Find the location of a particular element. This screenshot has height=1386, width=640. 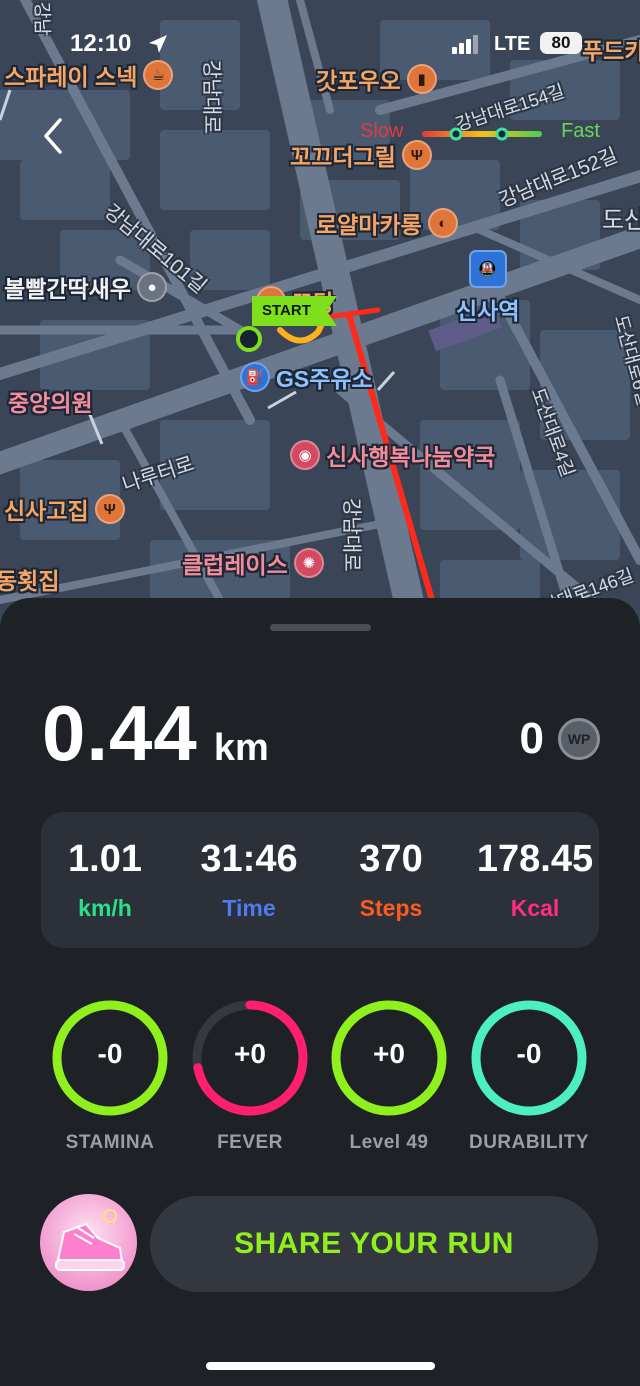

start-flag: START is located at coordinates (294, 311).